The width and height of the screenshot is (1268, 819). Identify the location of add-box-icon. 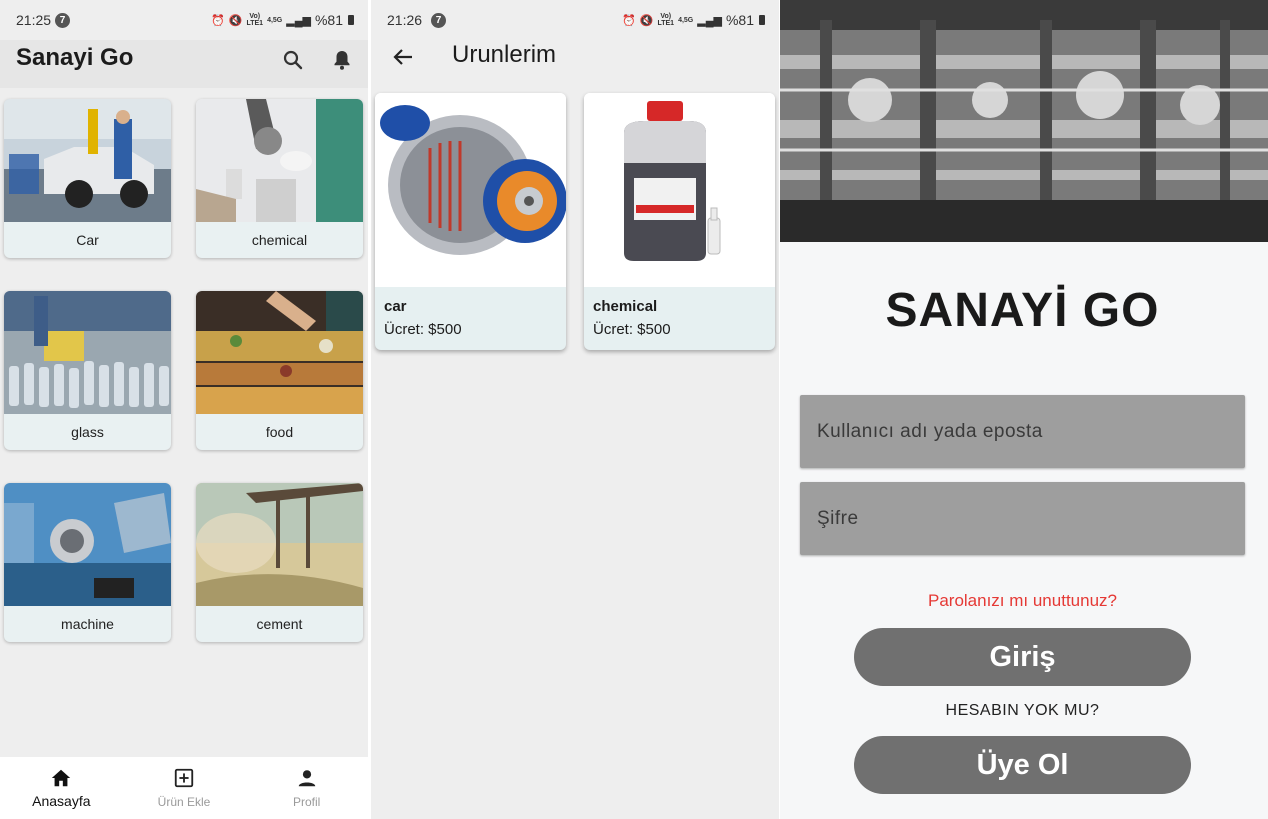
(184, 778).